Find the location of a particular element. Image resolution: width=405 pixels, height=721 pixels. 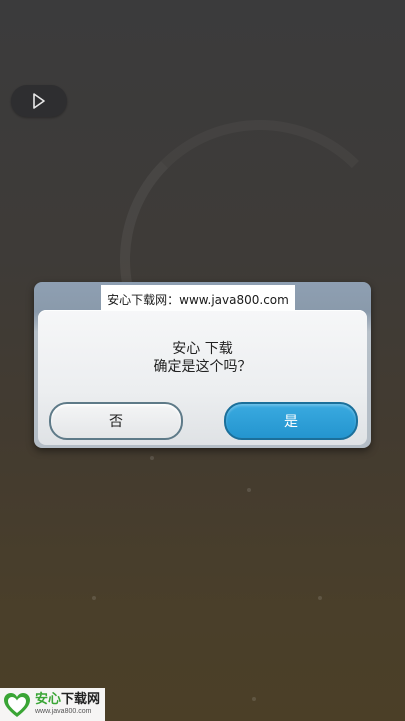

logo-url: www.java800.com is located at coordinates (63, 711).